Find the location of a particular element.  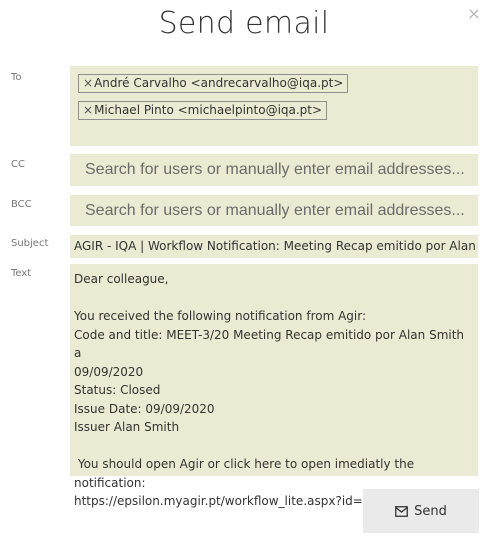

dialog-title: Send email is located at coordinates (244, 23).